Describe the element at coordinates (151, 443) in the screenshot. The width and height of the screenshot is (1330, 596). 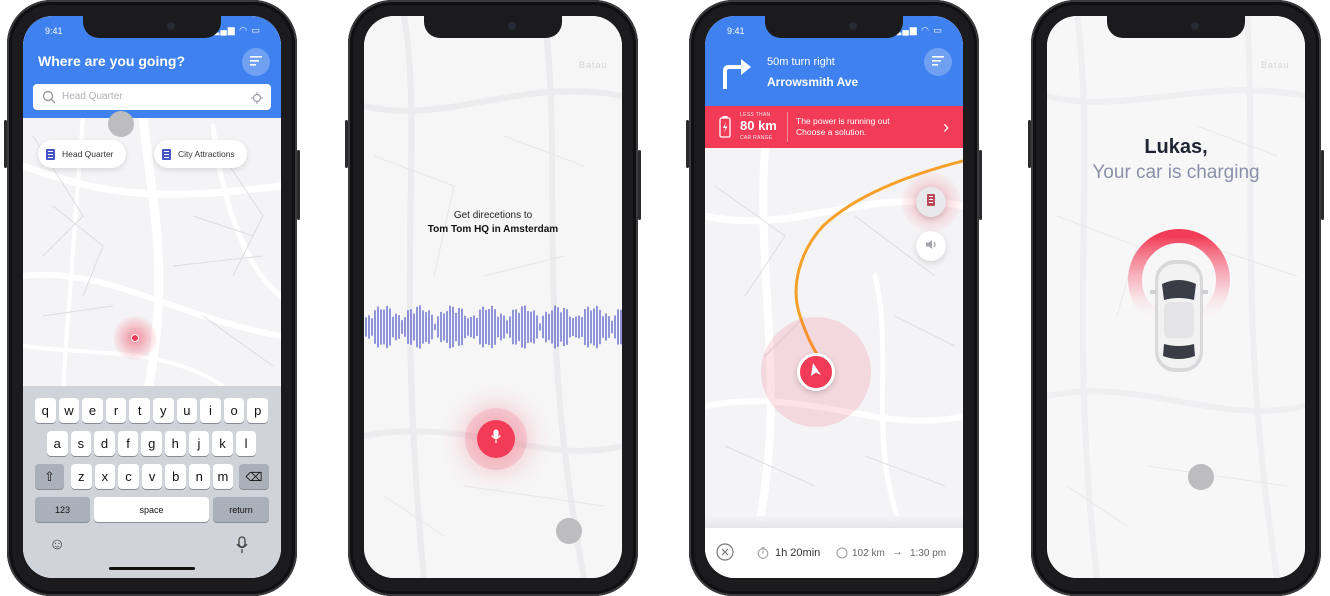
I see `key-g: g` at that location.